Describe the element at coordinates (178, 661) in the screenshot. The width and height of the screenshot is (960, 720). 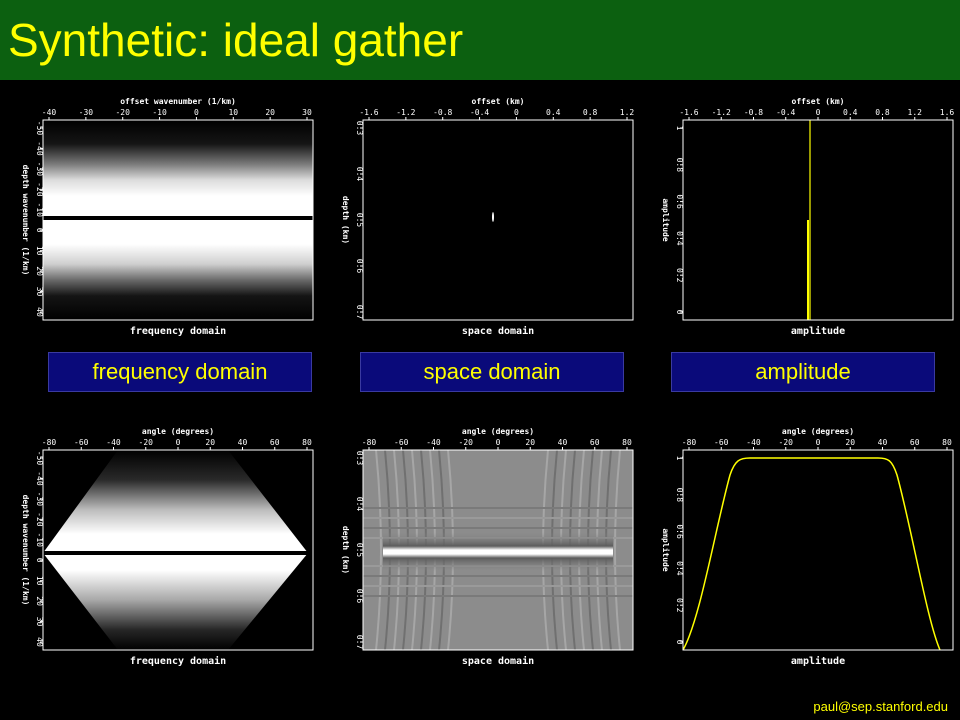
I see `panel-caption: frequency domain` at that location.